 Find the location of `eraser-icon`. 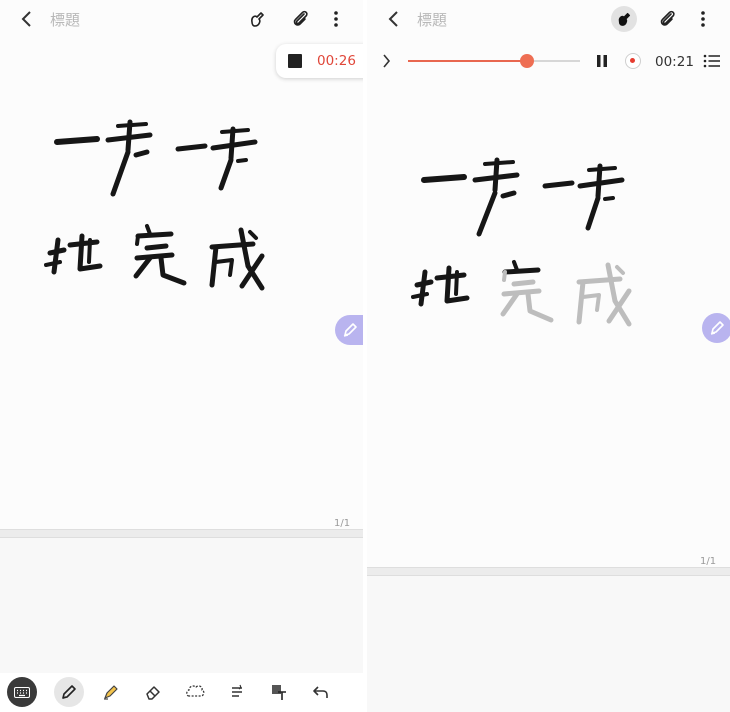

eraser-icon is located at coordinates (153, 693).